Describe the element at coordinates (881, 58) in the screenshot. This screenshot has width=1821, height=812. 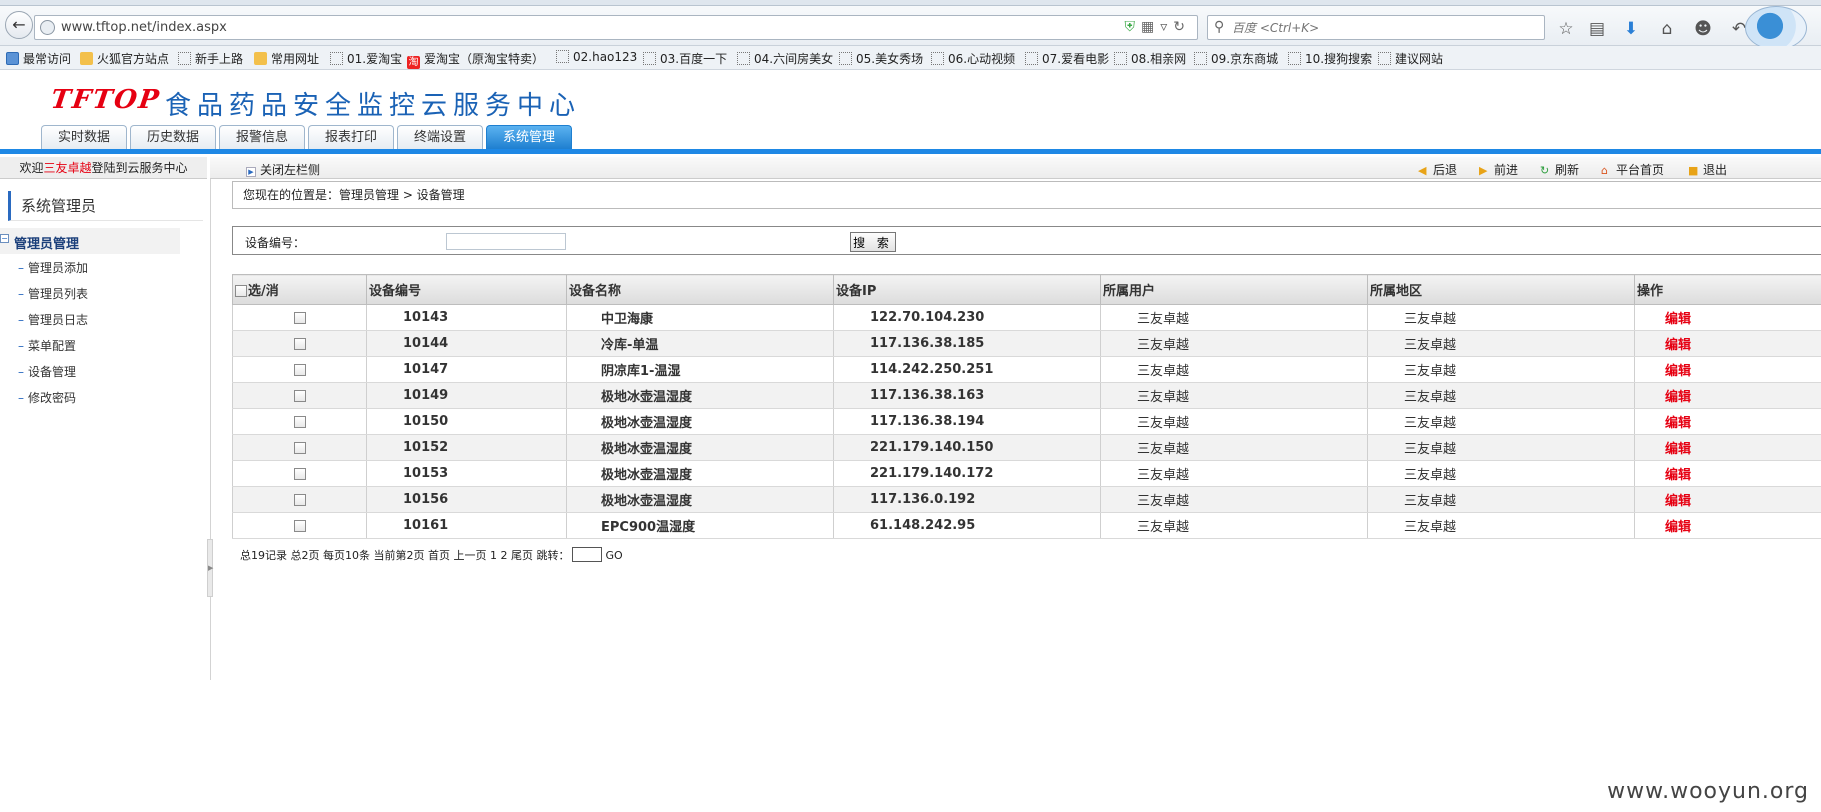
I see `bookmark-item: 05.美女秀场` at that location.